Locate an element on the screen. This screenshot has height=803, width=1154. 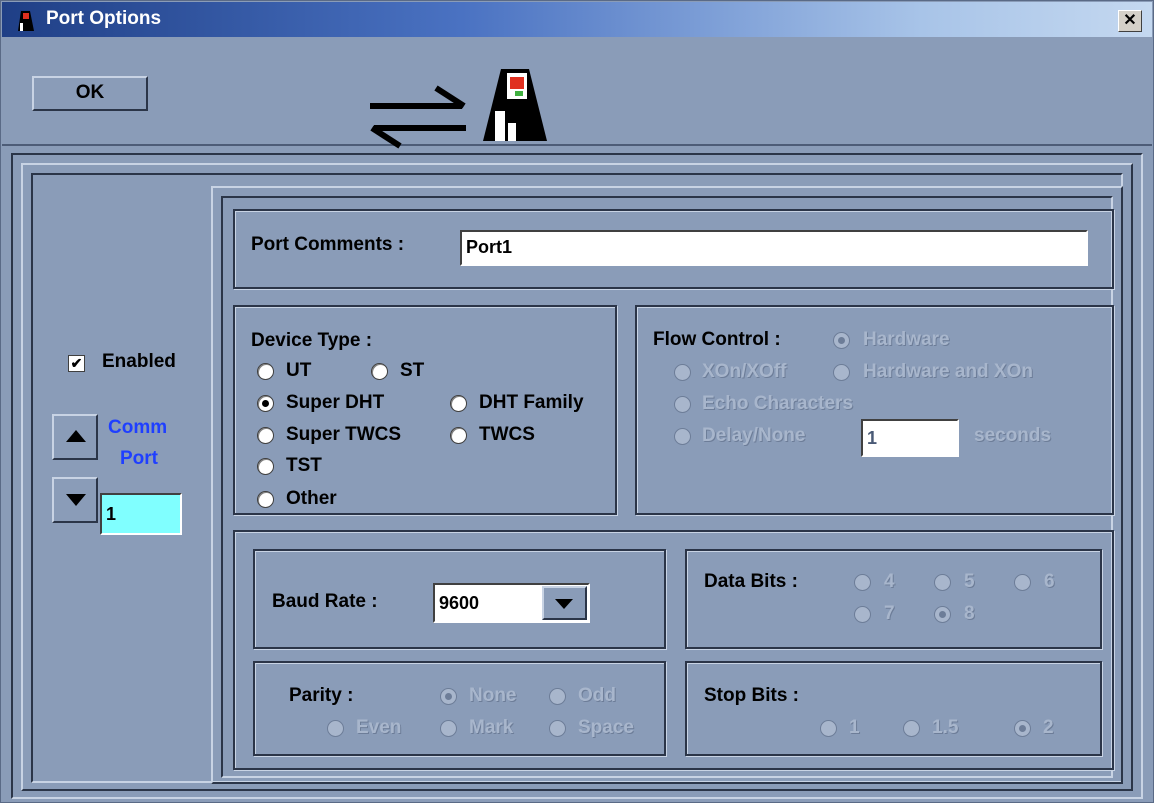
device-type-option-label: Super TWCS is located at coordinates (344, 434).